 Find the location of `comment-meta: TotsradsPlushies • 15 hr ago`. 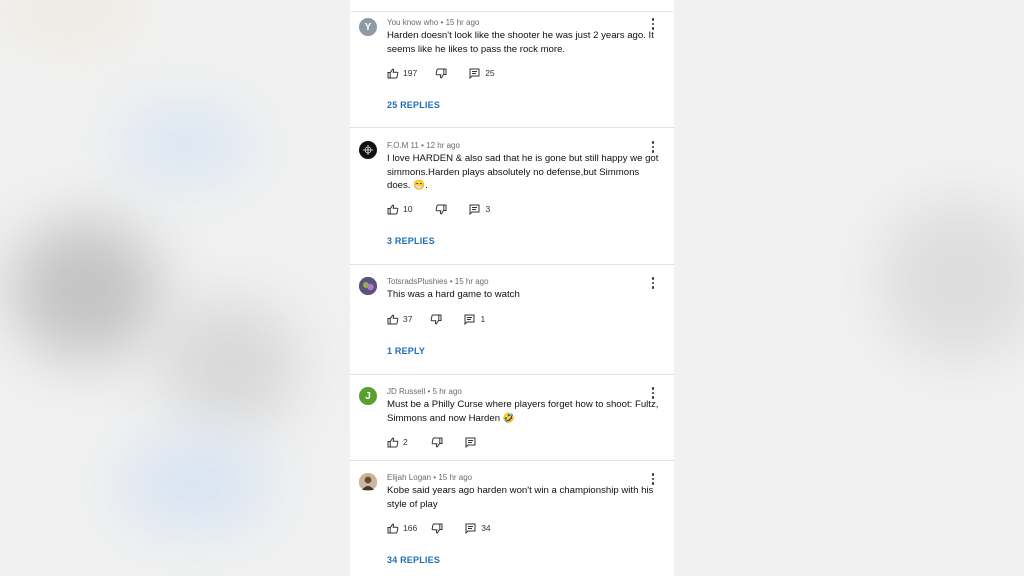

comment-meta: TotsradsPlushies • 15 hr ago is located at coordinates (438, 281).